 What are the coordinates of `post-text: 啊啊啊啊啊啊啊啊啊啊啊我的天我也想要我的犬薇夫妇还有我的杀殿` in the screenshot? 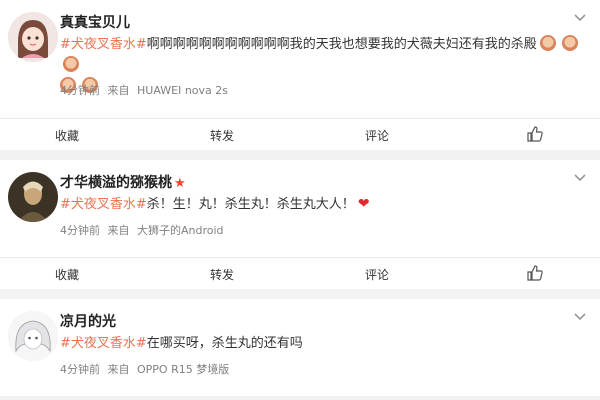 It's located at (341, 44).